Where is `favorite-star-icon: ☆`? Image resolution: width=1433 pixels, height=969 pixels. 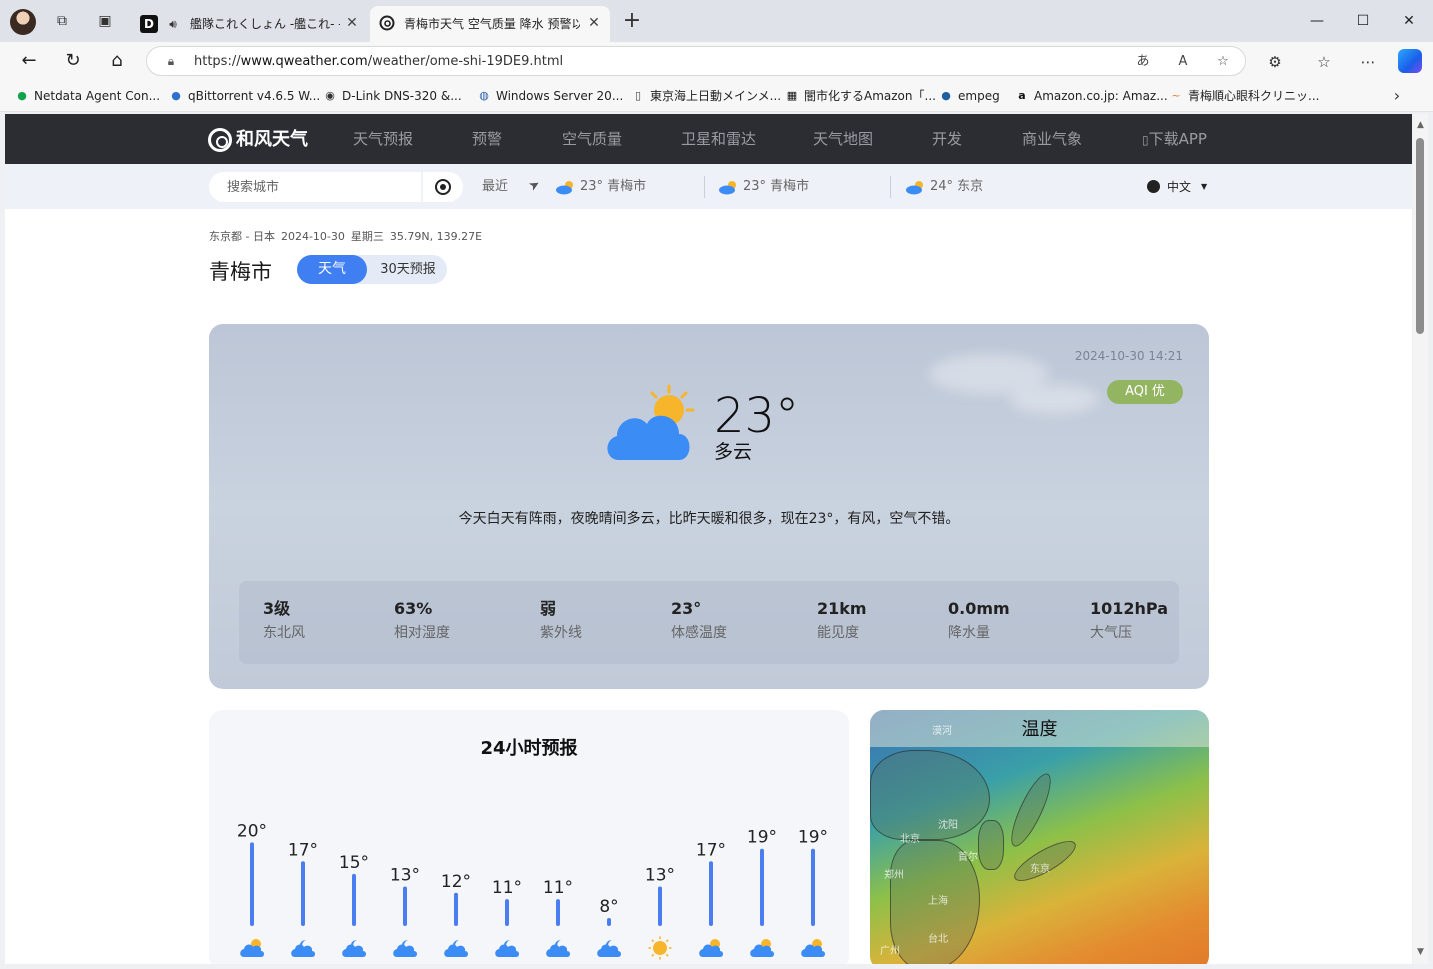
favorite-star-icon: ☆ is located at coordinates (1223, 62).